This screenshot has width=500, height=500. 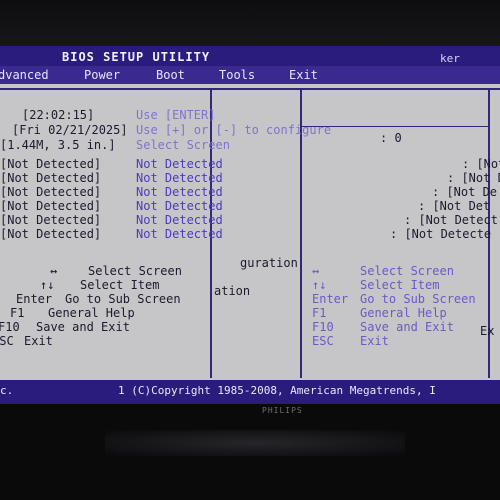 What do you see at coordinates (7, 390) in the screenshot?
I see `footer-left-fragment: c.` at bounding box center [7, 390].